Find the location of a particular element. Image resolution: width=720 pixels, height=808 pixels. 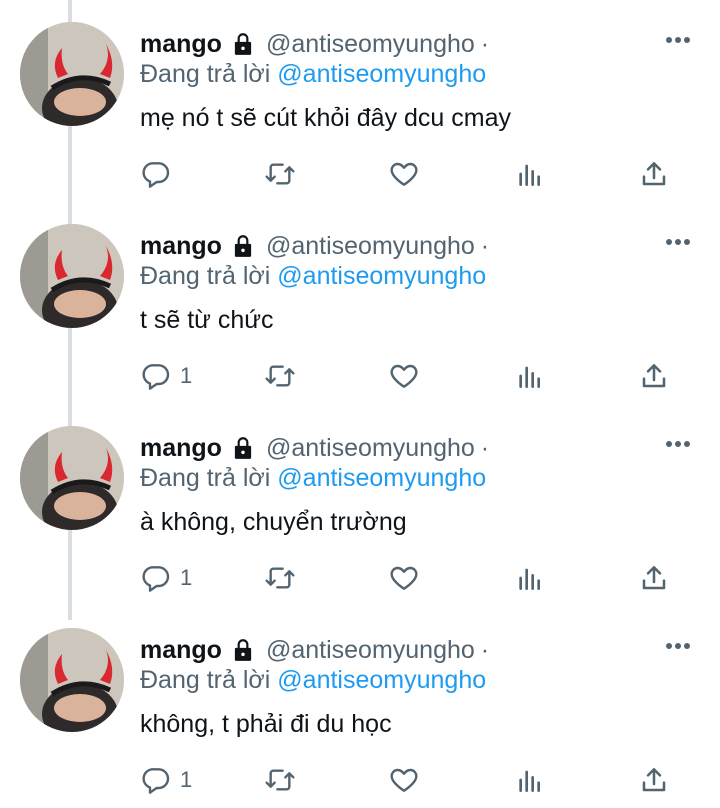

tweet-text: không, t phải đi du học is located at coordinates (266, 724).